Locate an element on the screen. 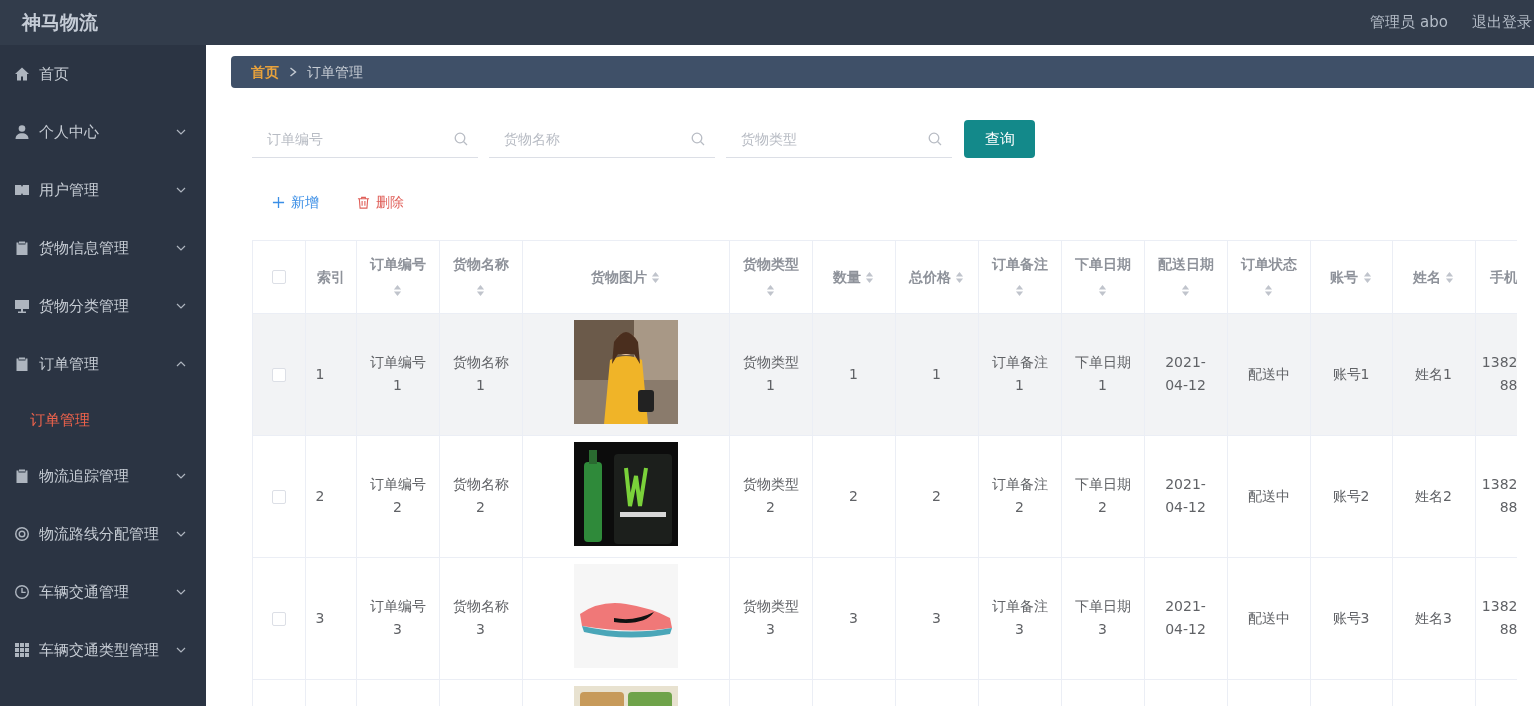 The height and width of the screenshot is (706, 1534). column-header: 下单日期 is located at coordinates (1102, 276).